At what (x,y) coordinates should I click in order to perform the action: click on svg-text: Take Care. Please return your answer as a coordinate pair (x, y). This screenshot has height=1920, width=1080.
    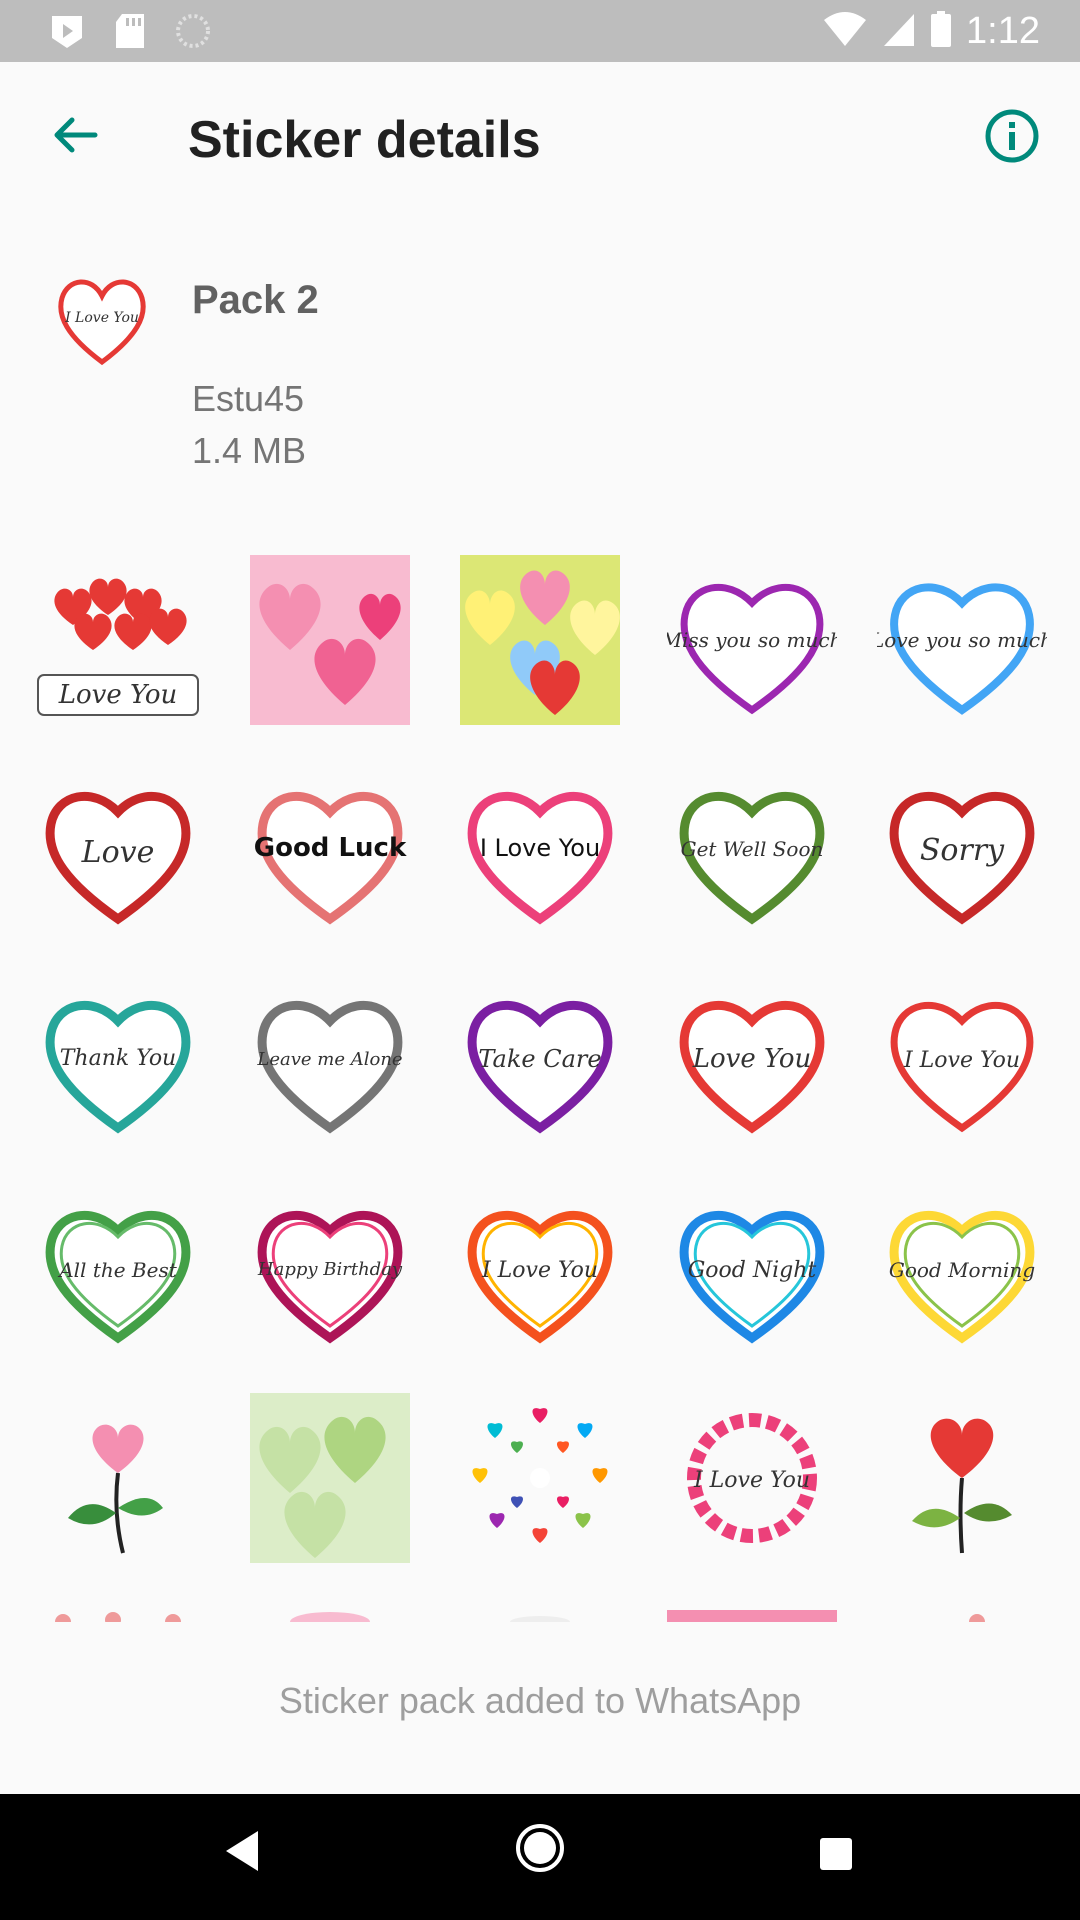
    Looking at the image, I should click on (539, 1059).